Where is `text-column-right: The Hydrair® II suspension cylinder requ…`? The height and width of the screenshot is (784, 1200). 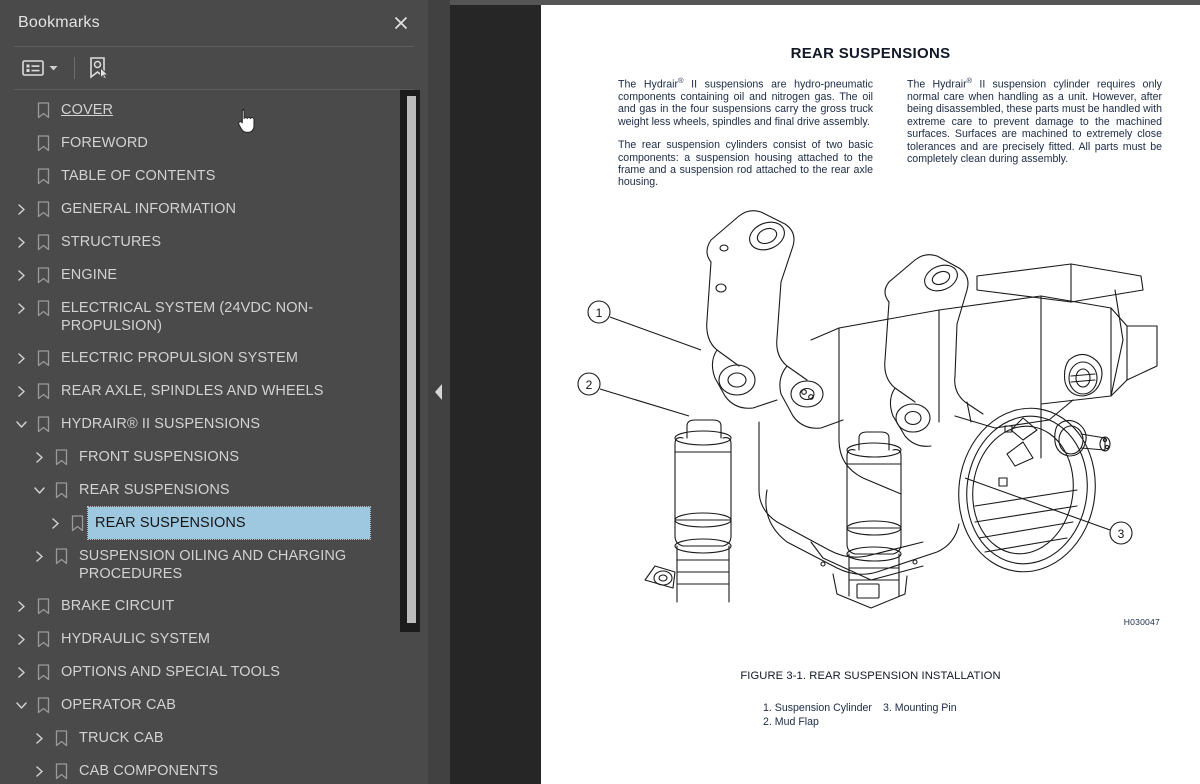 text-column-right: The Hydrair® II suspension cylinder requ… is located at coordinates (1034, 132).